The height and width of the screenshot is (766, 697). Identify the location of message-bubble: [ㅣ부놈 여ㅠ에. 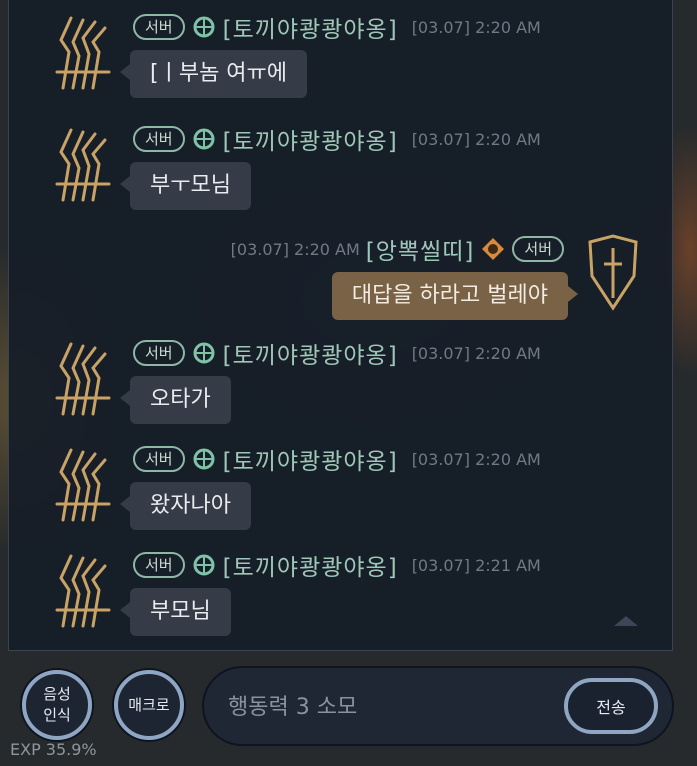
(213, 74).